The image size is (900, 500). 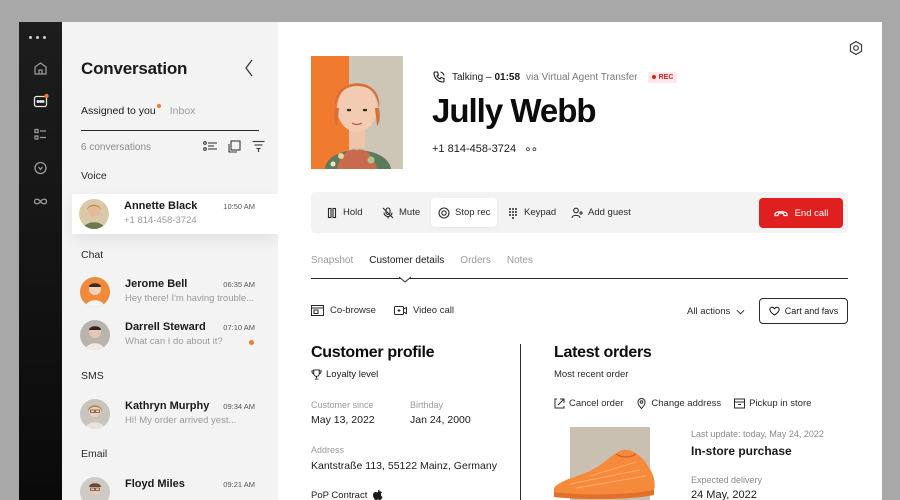 What do you see at coordinates (344, 374) in the screenshot?
I see `loyalty-level: Loyalty level` at bounding box center [344, 374].